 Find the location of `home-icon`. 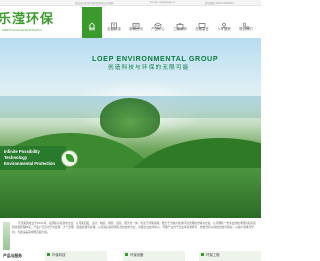

home-icon is located at coordinates (92, 22).